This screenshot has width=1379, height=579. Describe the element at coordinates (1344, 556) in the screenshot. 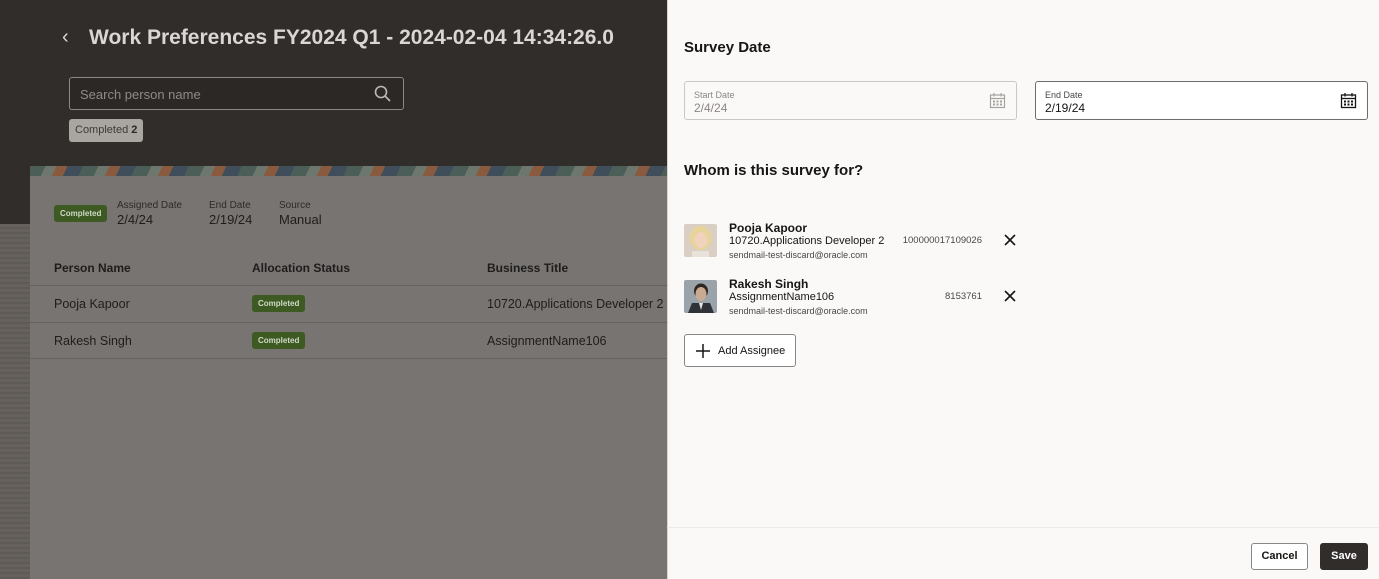

I see `save-button: Save` at that location.